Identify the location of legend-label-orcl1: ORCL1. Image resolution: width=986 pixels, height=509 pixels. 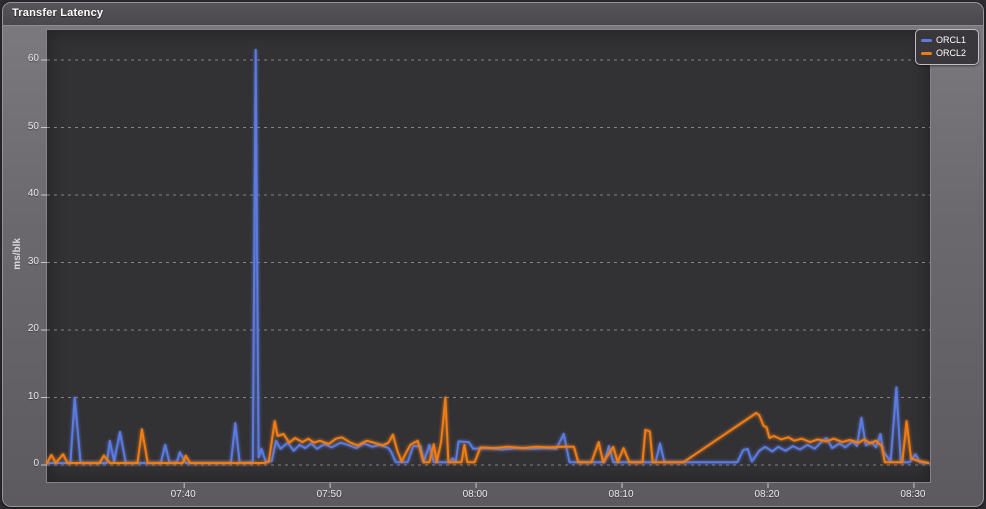
(951, 40).